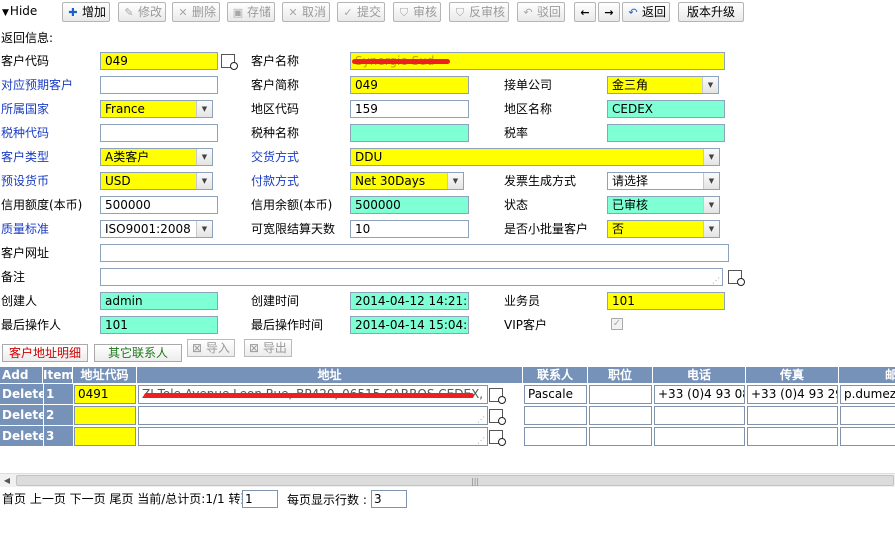 The image size is (895, 560). What do you see at coordinates (58, 394) in the screenshot?
I see `row-number: 1` at bounding box center [58, 394].